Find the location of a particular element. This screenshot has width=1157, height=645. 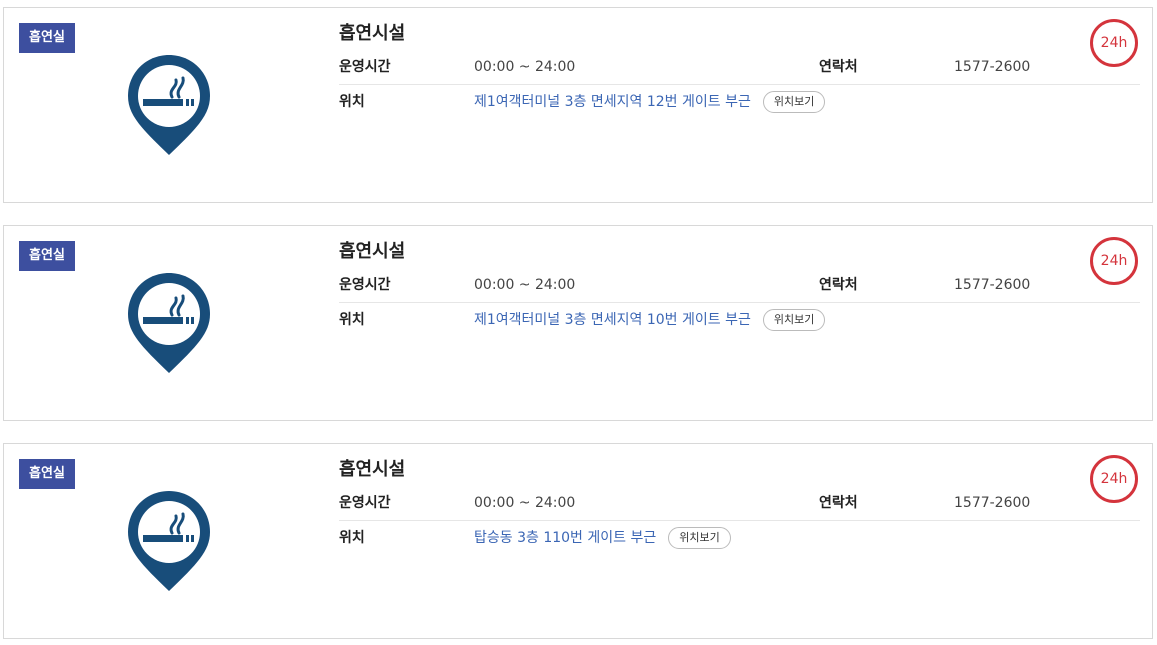

location-row: 위치 탑승동 3층 110번 게이트 부근 위치보기 is located at coordinates (739, 538).